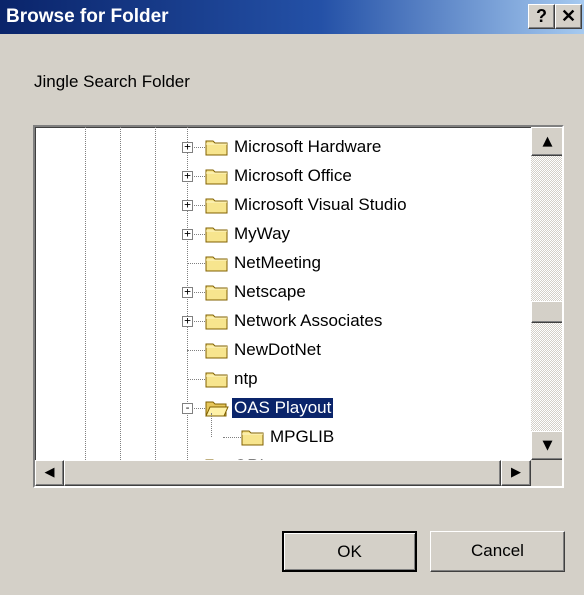 The width and height of the screenshot is (584, 595). I want to click on scroll-left-button: ◀, so click(49, 473).